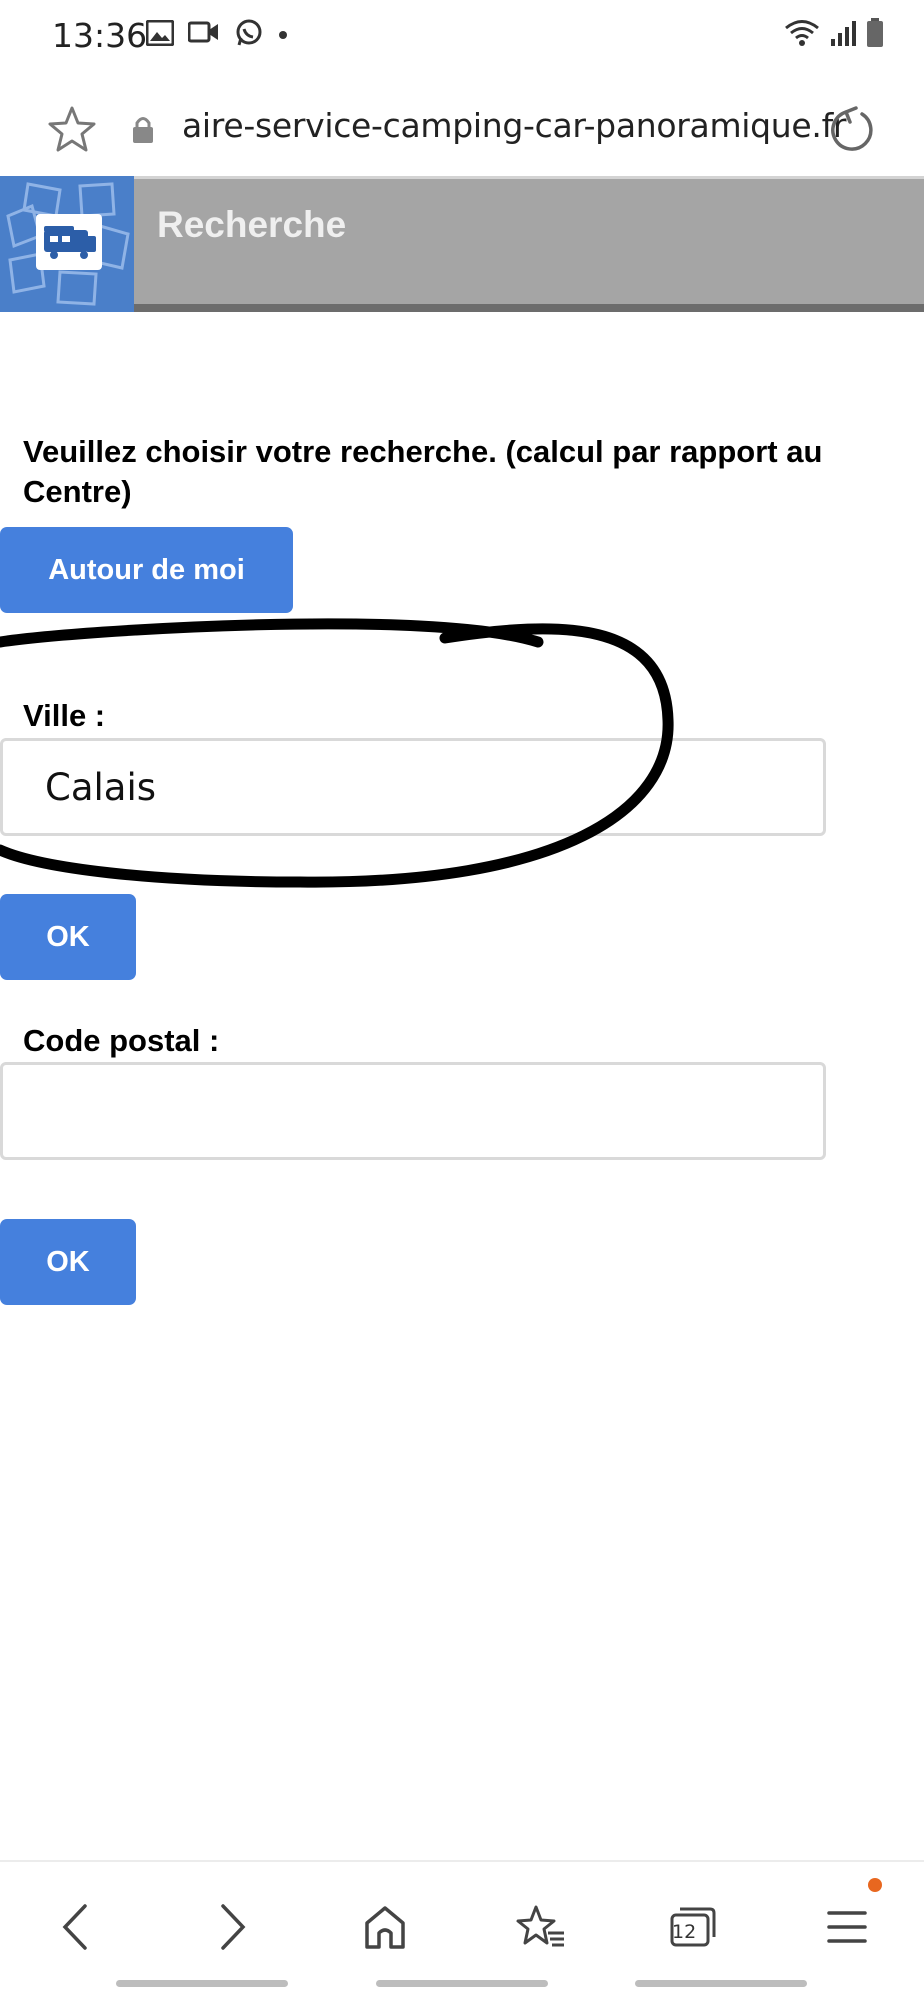  I want to click on tab-count: 12, so click(684, 1932).